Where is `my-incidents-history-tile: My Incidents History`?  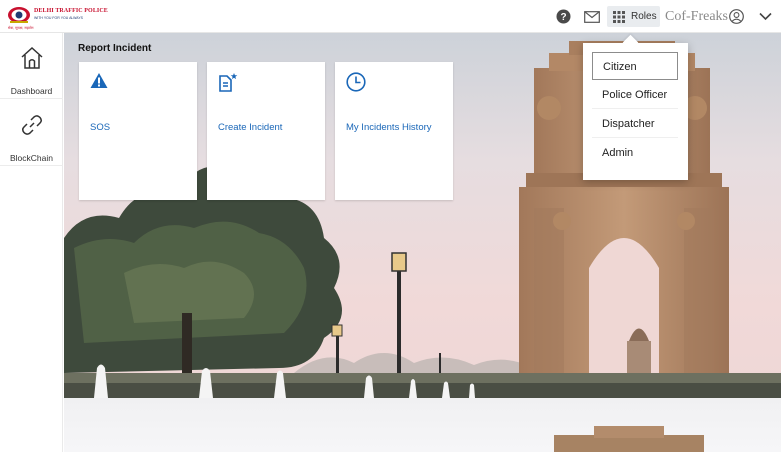 my-incidents-history-tile: My Incidents History is located at coordinates (394, 131).